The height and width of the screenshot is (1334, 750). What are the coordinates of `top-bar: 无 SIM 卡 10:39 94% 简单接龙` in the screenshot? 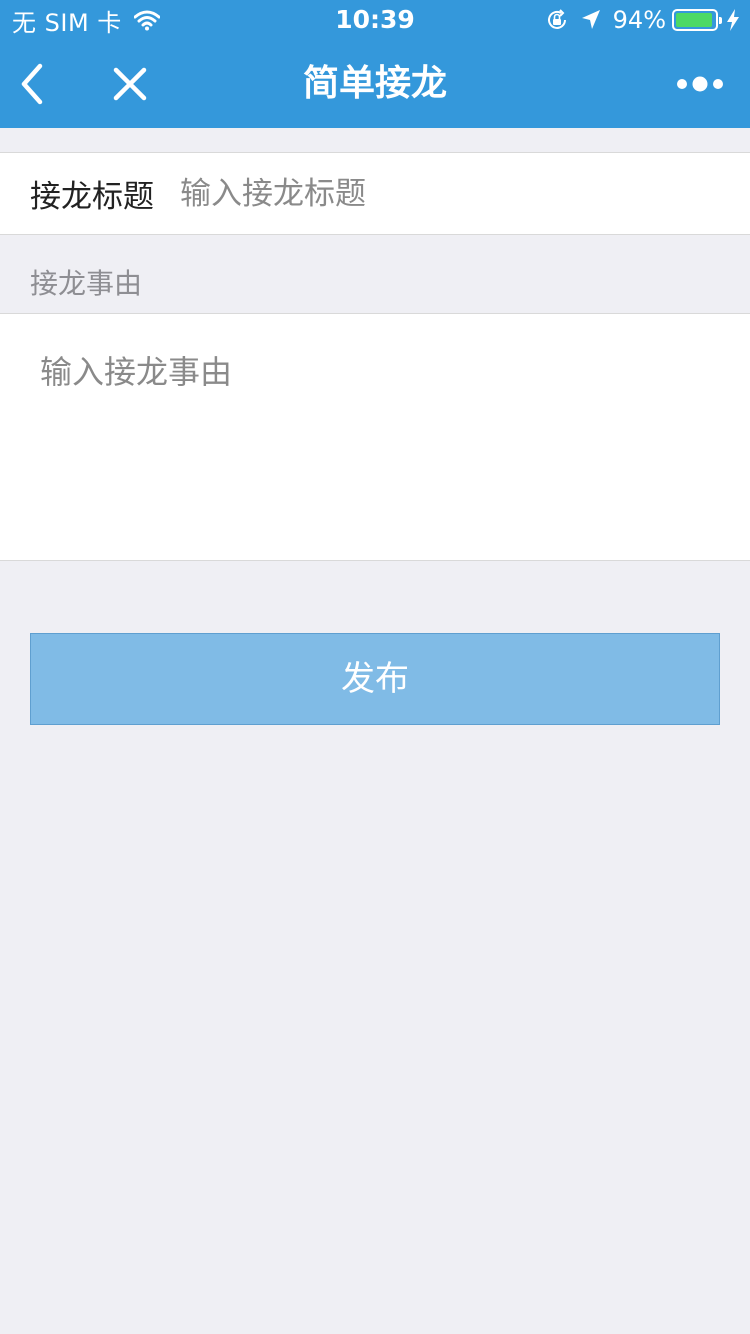 It's located at (375, 64).